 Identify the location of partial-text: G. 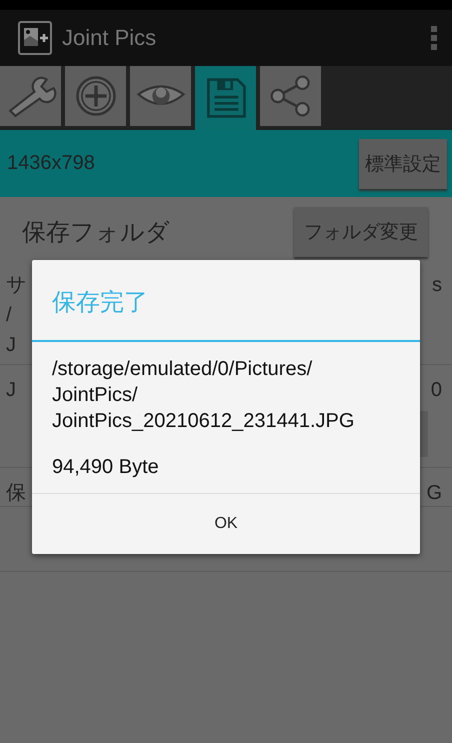
(434, 493).